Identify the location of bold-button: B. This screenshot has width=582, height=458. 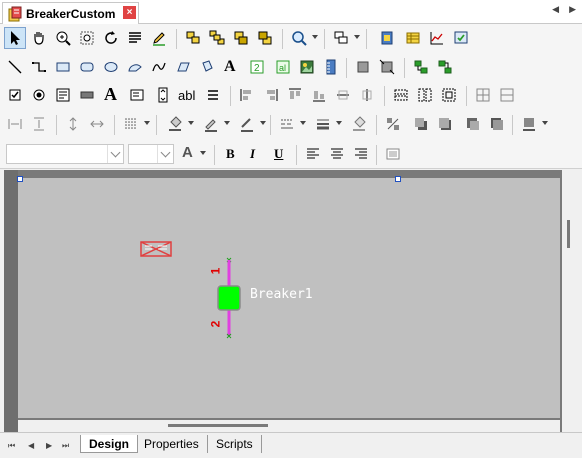
(230, 154).